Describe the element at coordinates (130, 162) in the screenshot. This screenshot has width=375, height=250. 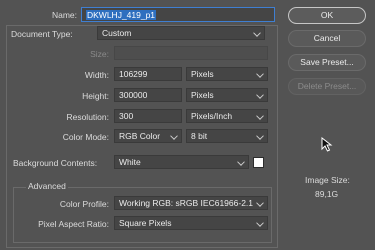
I see `background-contents-value: White` at that location.